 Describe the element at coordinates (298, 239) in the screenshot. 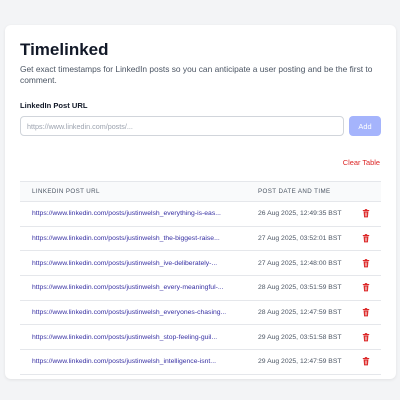

I see `row-date: 27 Aug 2025, 03:52:01 BST` at that location.